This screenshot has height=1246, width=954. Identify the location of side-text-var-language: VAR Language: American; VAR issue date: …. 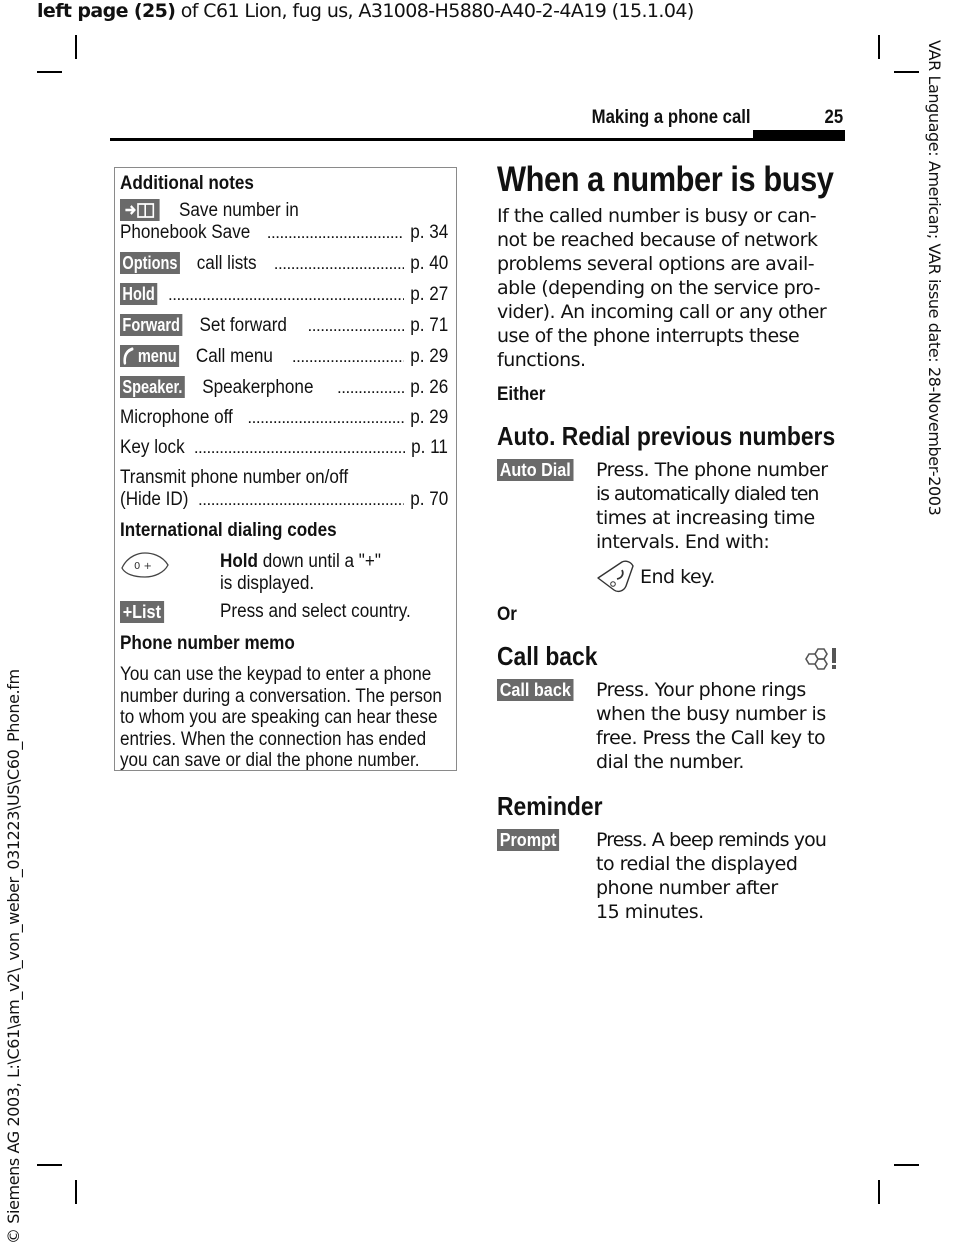
(934, 278).